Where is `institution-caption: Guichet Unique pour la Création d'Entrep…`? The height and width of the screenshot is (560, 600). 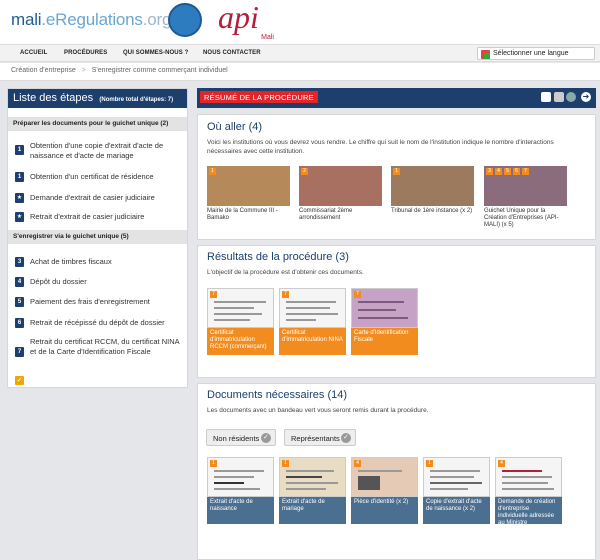
institution-caption: Guichet Unique pour la Création d'Entrep… is located at coordinates (521, 218).